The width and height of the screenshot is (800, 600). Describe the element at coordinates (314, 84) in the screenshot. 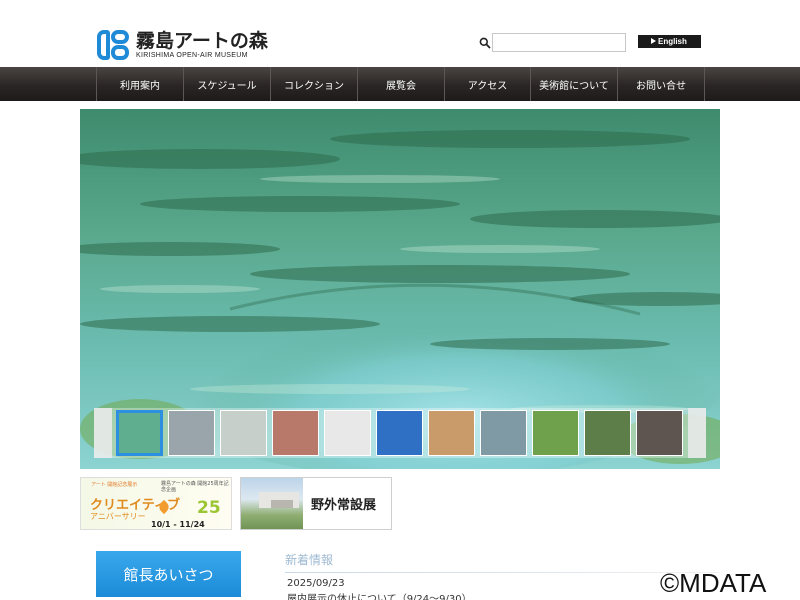

I see `nav-item: コレクション` at that location.